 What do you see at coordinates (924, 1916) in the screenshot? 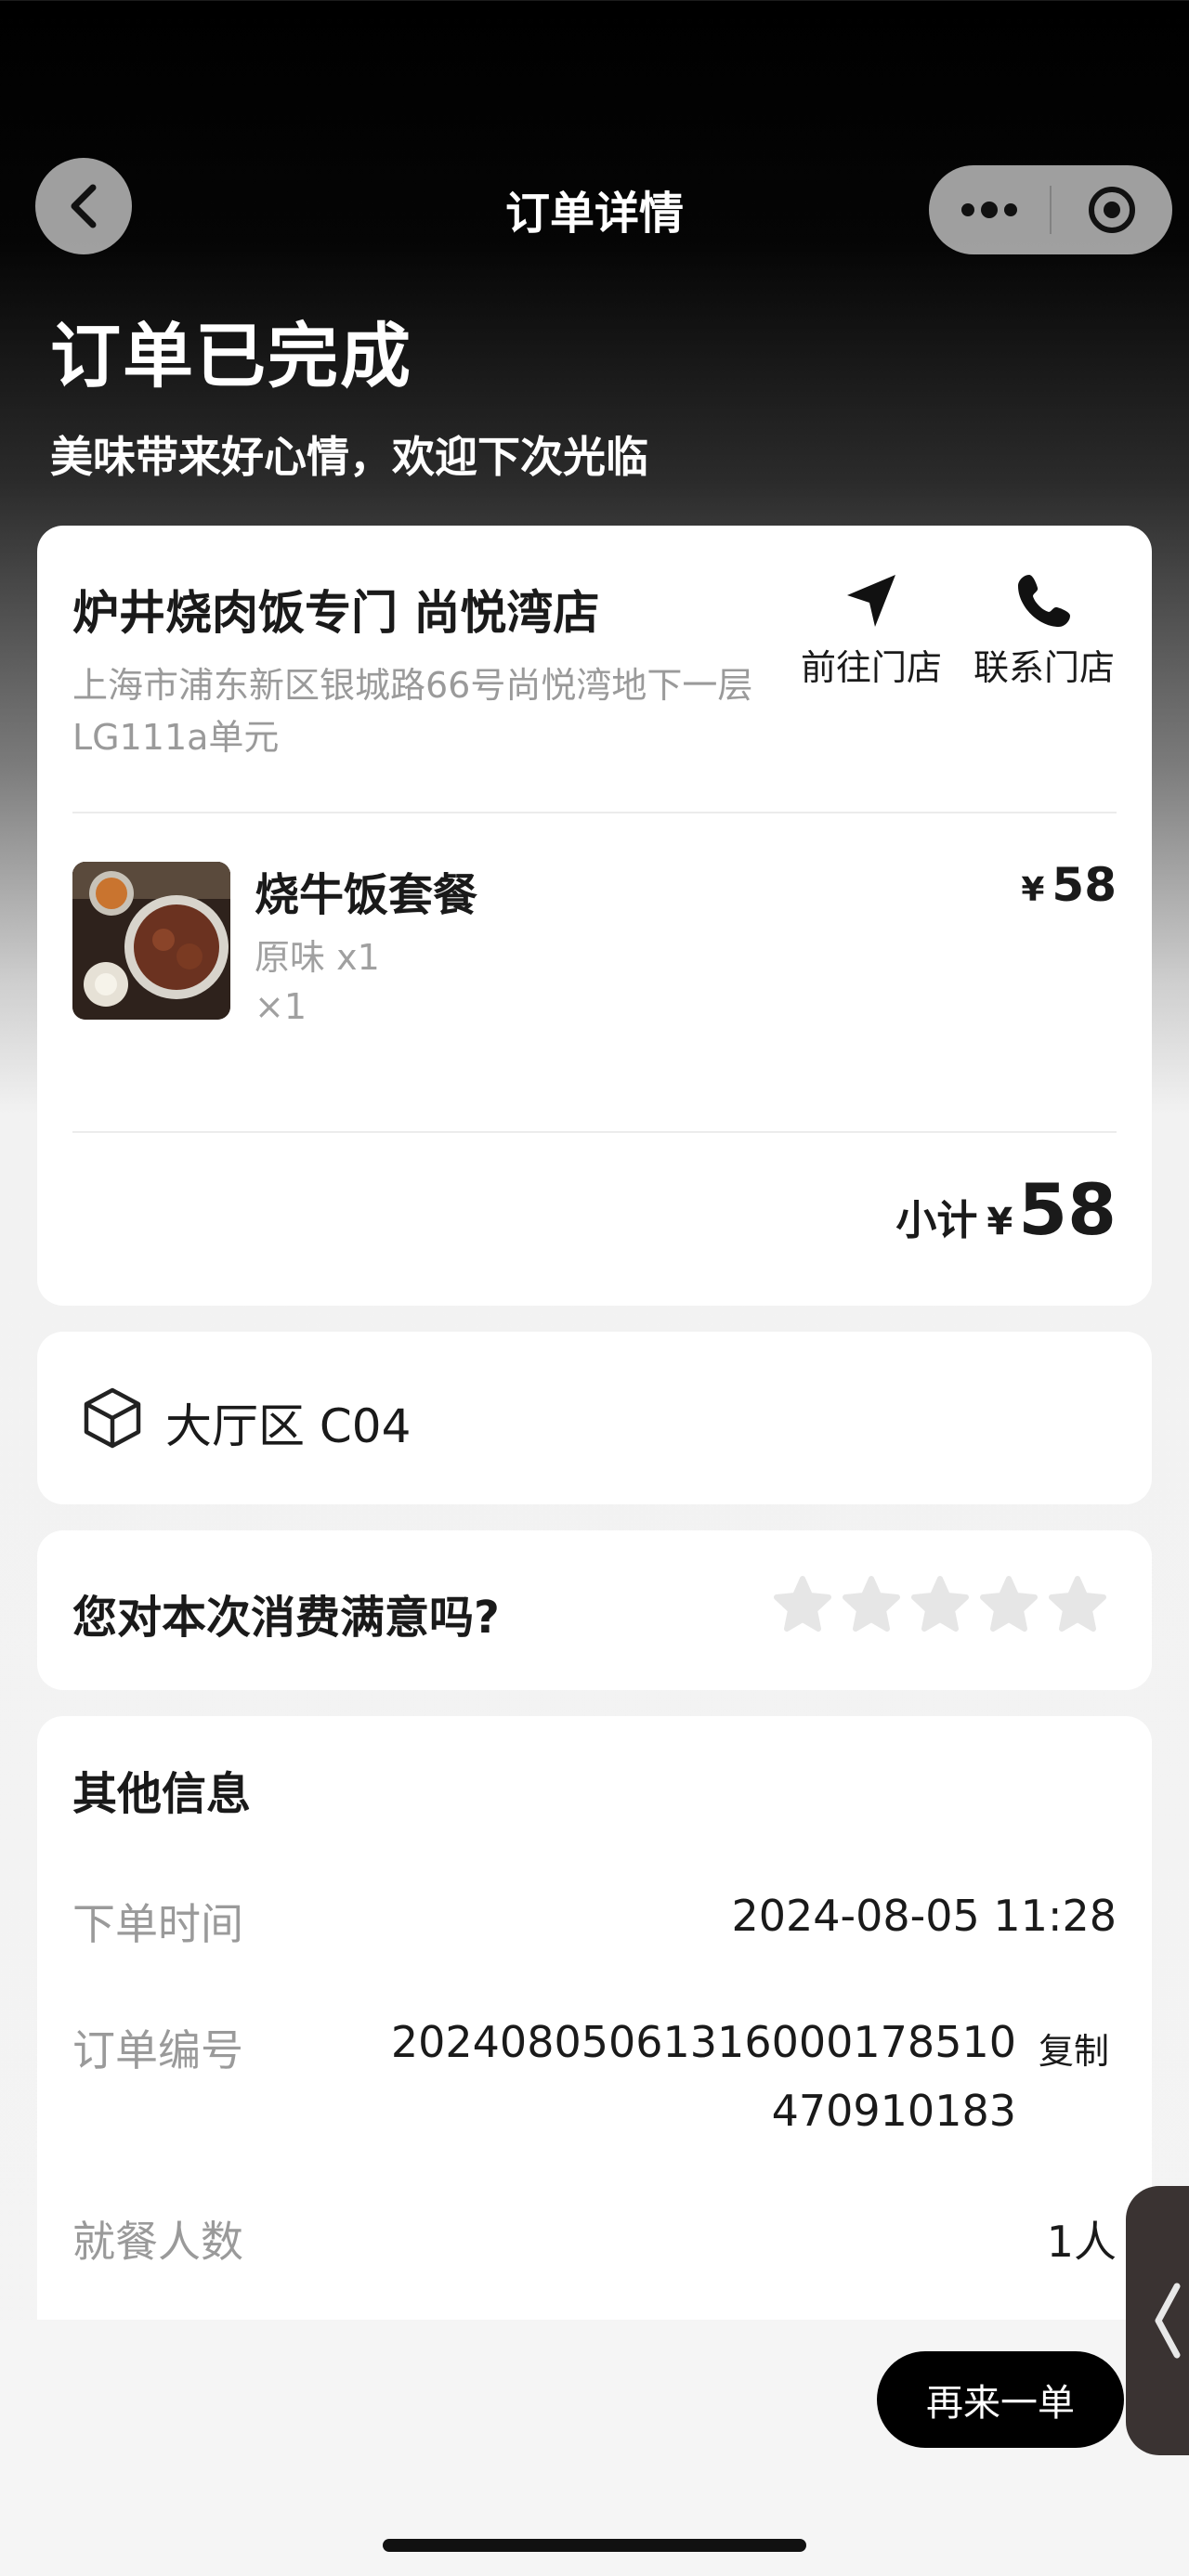
I see `order-time-value: 2024-08-05 11:28` at bounding box center [924, 1916].